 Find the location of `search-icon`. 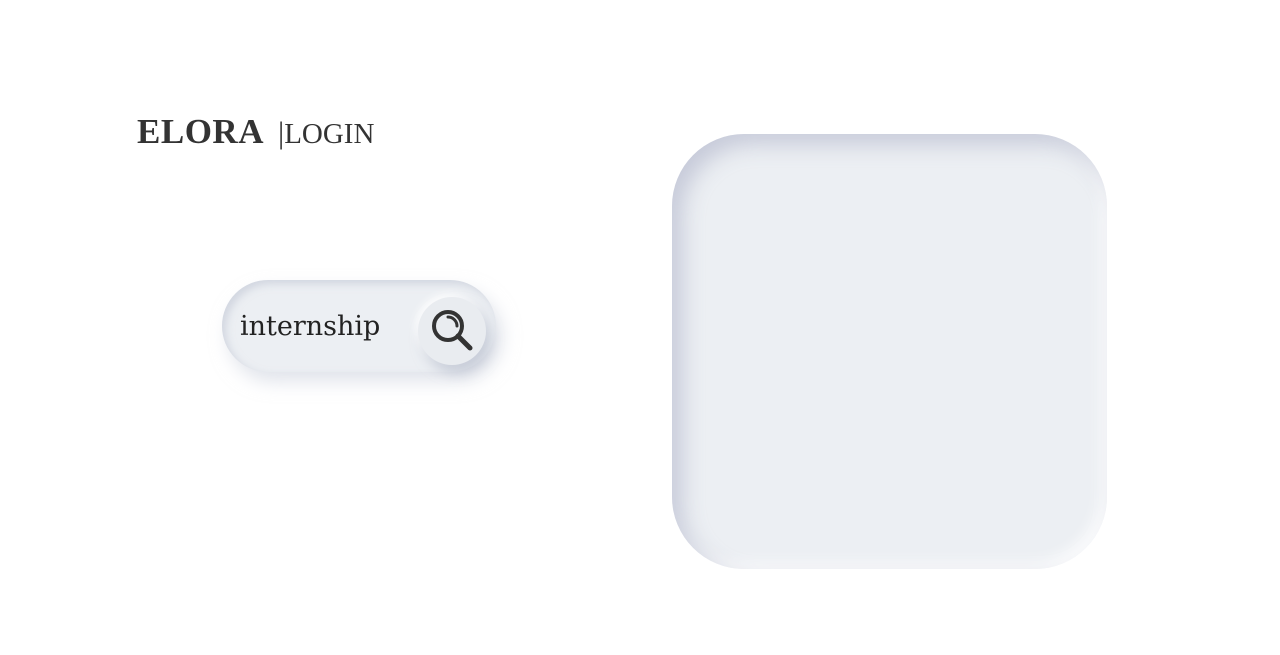

search-icon is located at coordinates (452, 331).